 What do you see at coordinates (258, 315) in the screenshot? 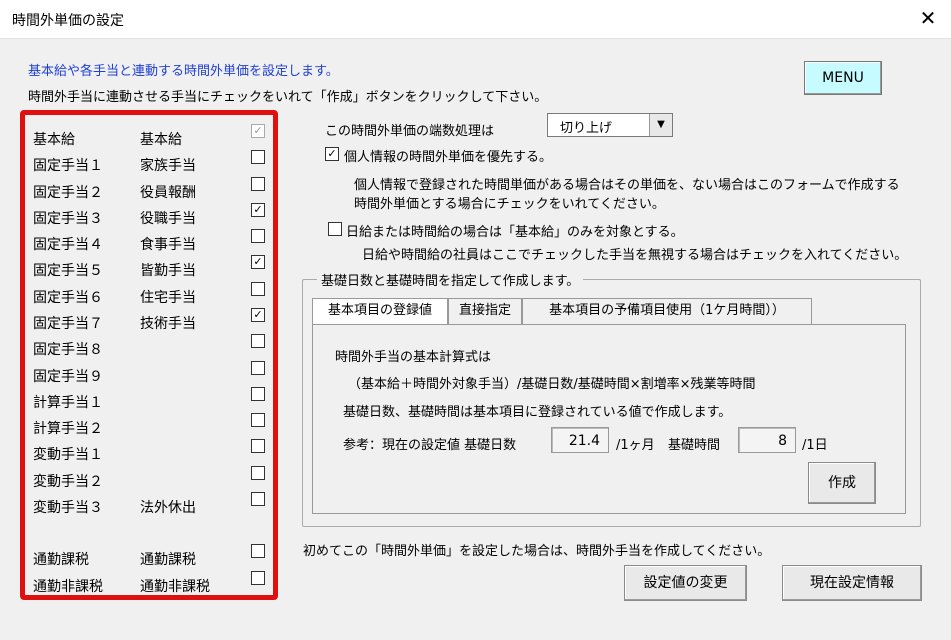
I see `allowance-checkbox-7: ✓` at bounding box center [258, 315].